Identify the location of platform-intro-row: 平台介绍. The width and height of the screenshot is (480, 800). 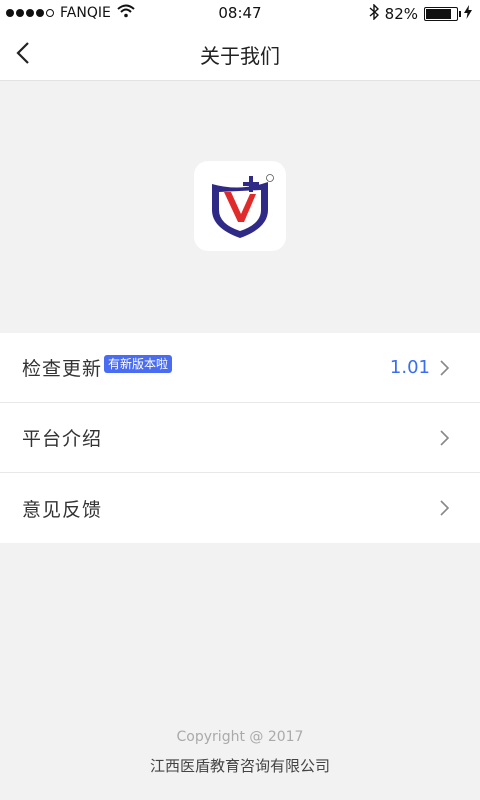
(240, 438).